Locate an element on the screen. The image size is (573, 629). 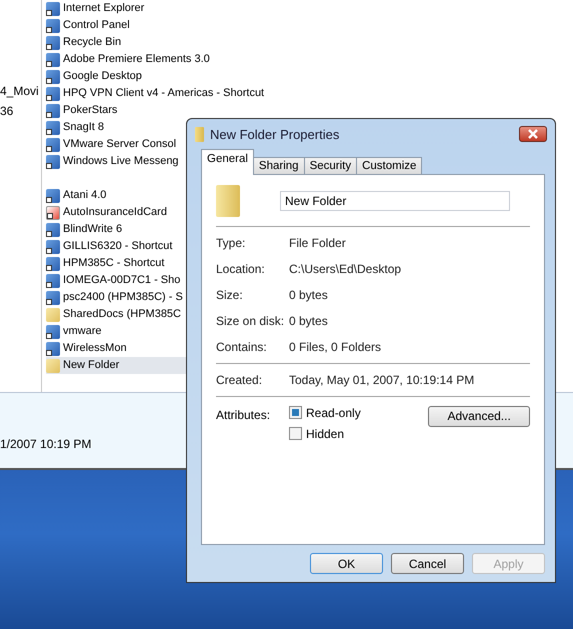
property-label: Contains: is located at coordinates (242, 347).